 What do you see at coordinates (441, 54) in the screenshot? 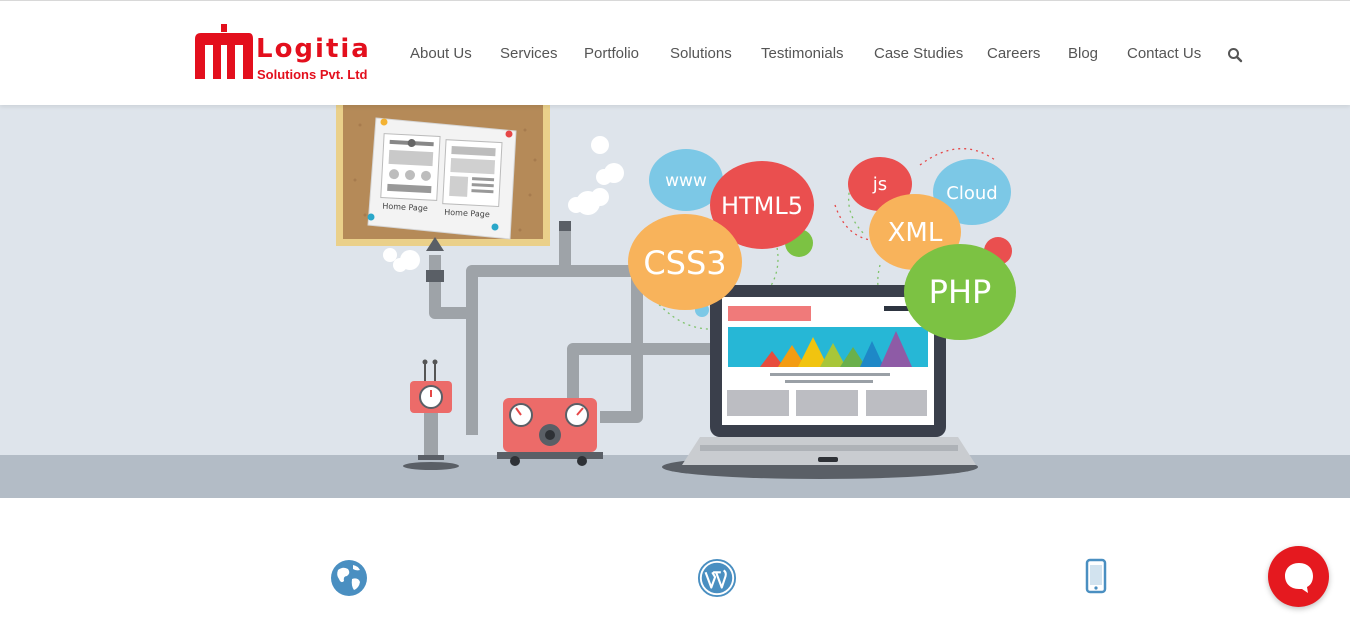
I see `nav-about-us: About Us` at bounding box center [441, 54].